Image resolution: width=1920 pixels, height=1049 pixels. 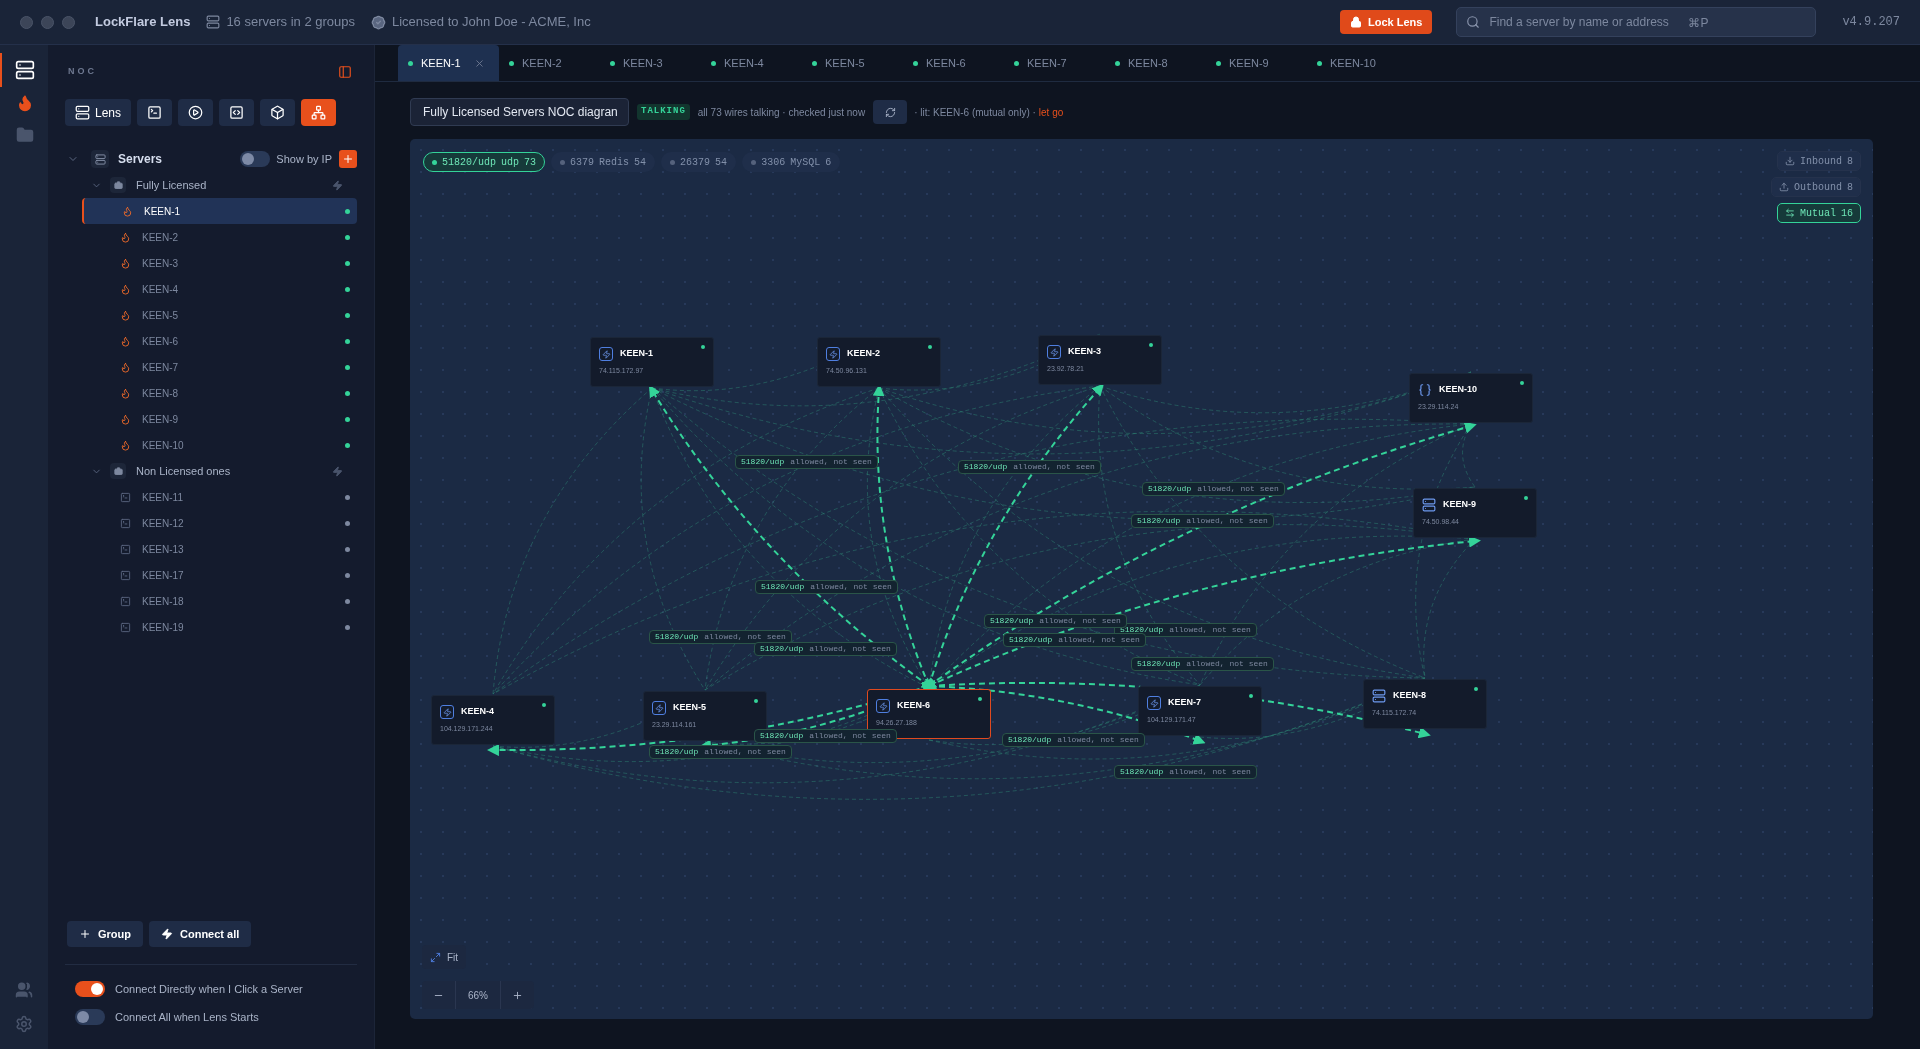 I want to click on server-name: KEEN-11, so click(x=162, y=497).